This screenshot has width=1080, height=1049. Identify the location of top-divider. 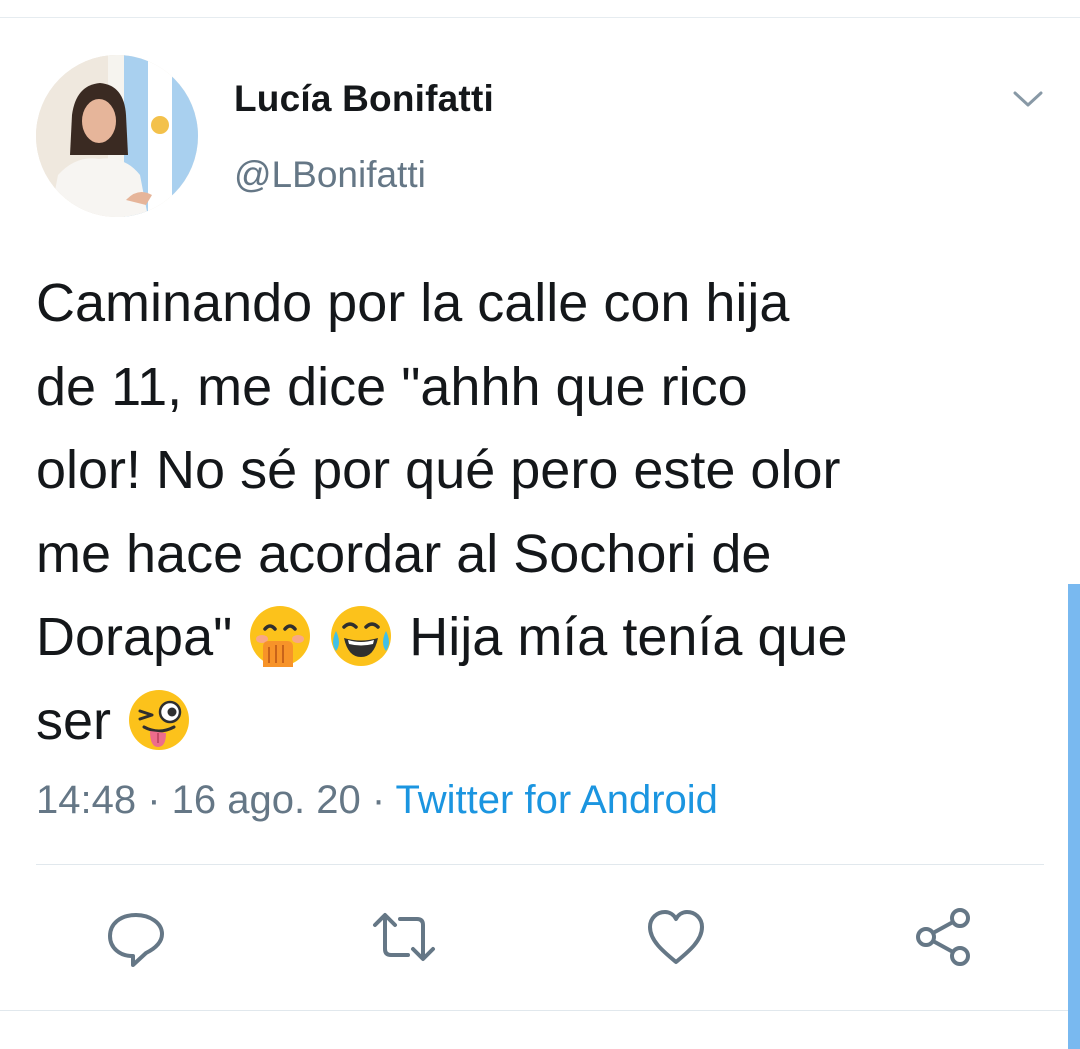
(540, 17).